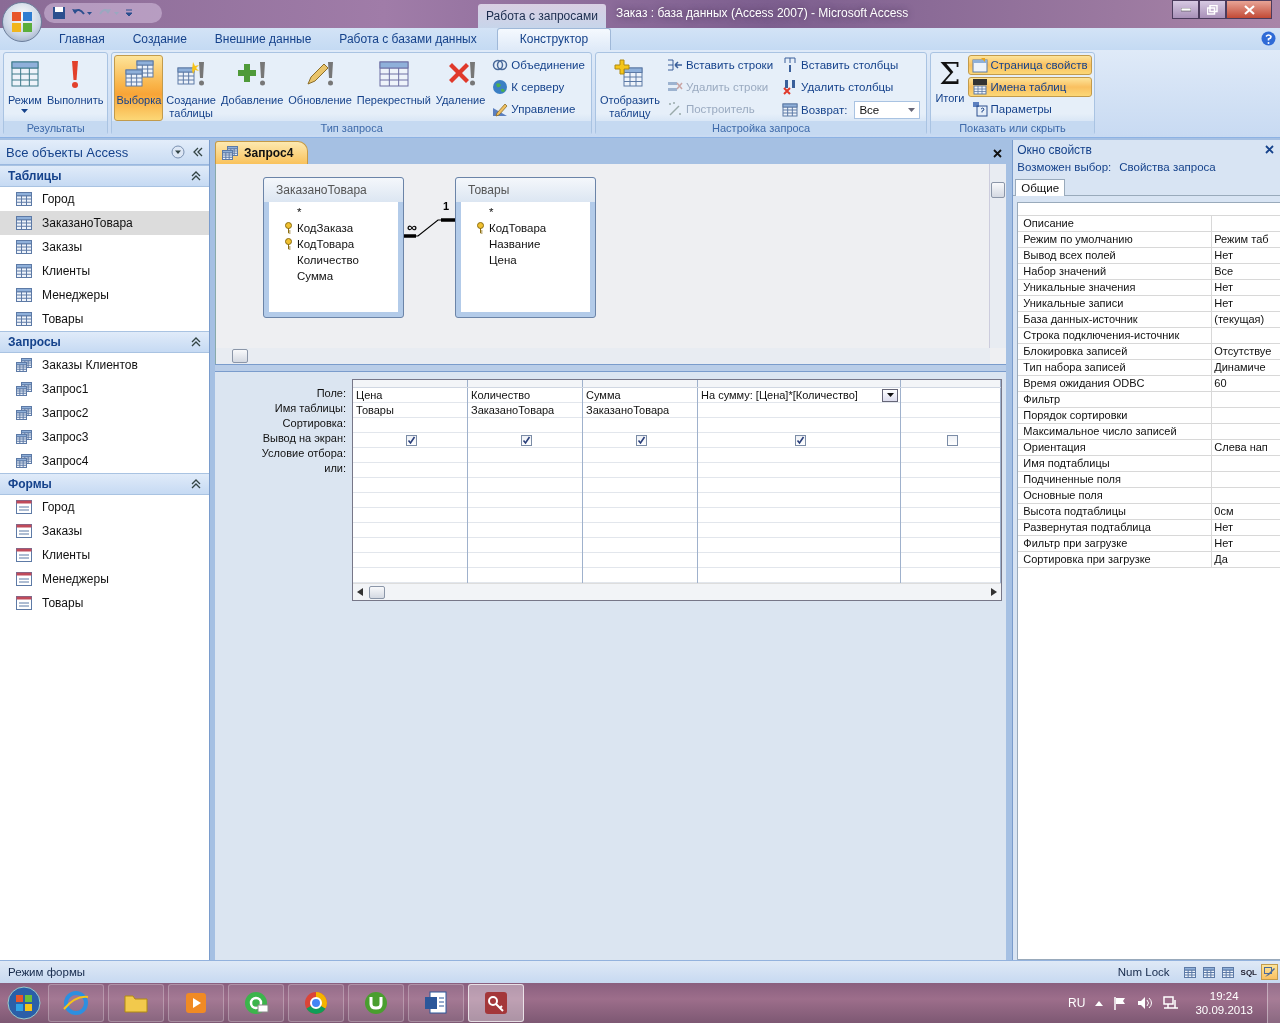 This screenshot has height=1024, width=1280. I want to click on grid-cell: Количество, so click(525, 395).